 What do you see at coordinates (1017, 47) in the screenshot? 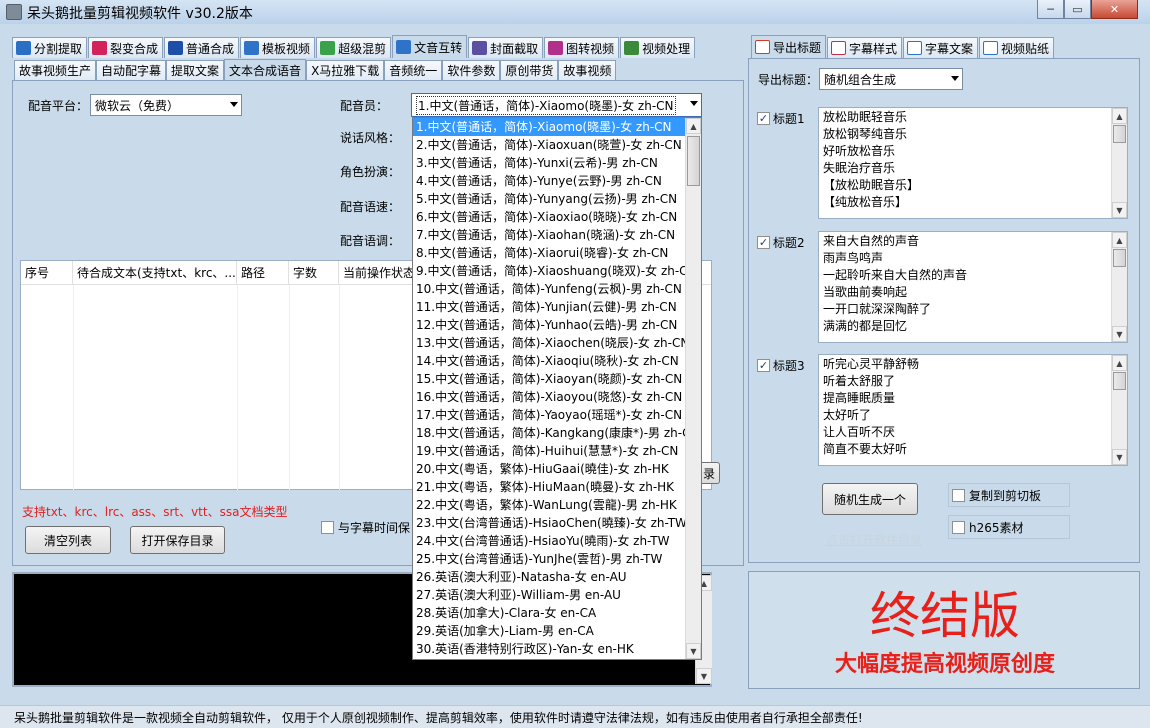
I see `tab-right-3: 视频贴纸` at bounding box center [1017, 47].